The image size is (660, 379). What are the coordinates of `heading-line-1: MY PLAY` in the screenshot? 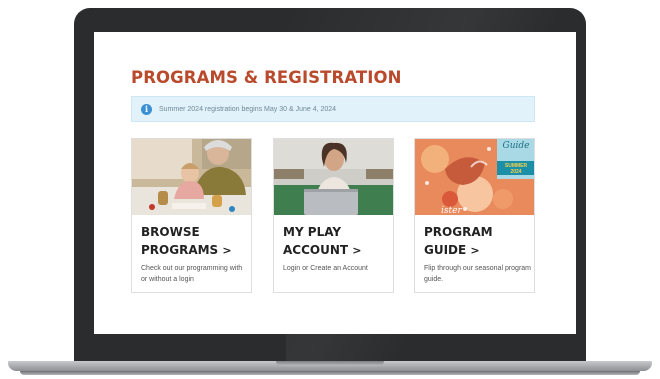 It's located at (312, 232).